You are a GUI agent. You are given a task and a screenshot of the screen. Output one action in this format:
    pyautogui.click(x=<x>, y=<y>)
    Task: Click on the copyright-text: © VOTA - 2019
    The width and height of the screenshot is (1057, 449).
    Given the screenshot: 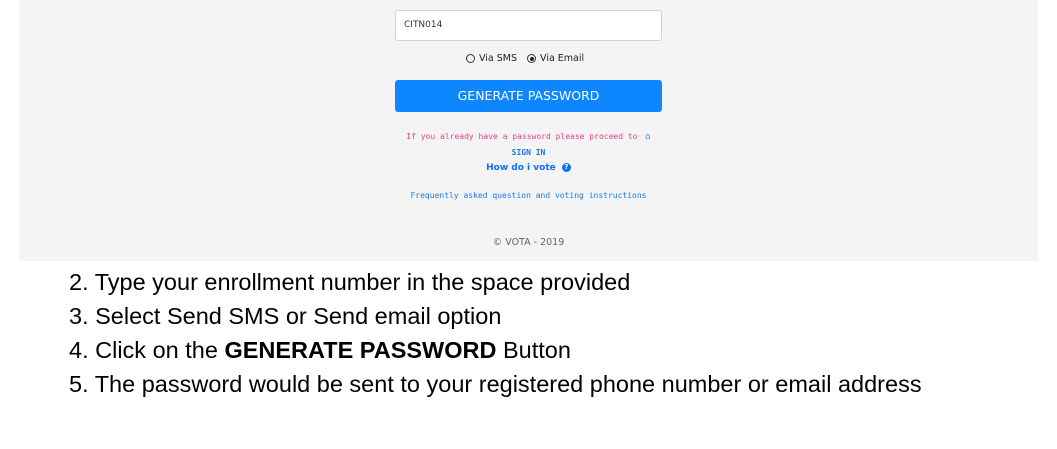 What is the action you would take?
    pyautogui.click(x=528, y=242)
    